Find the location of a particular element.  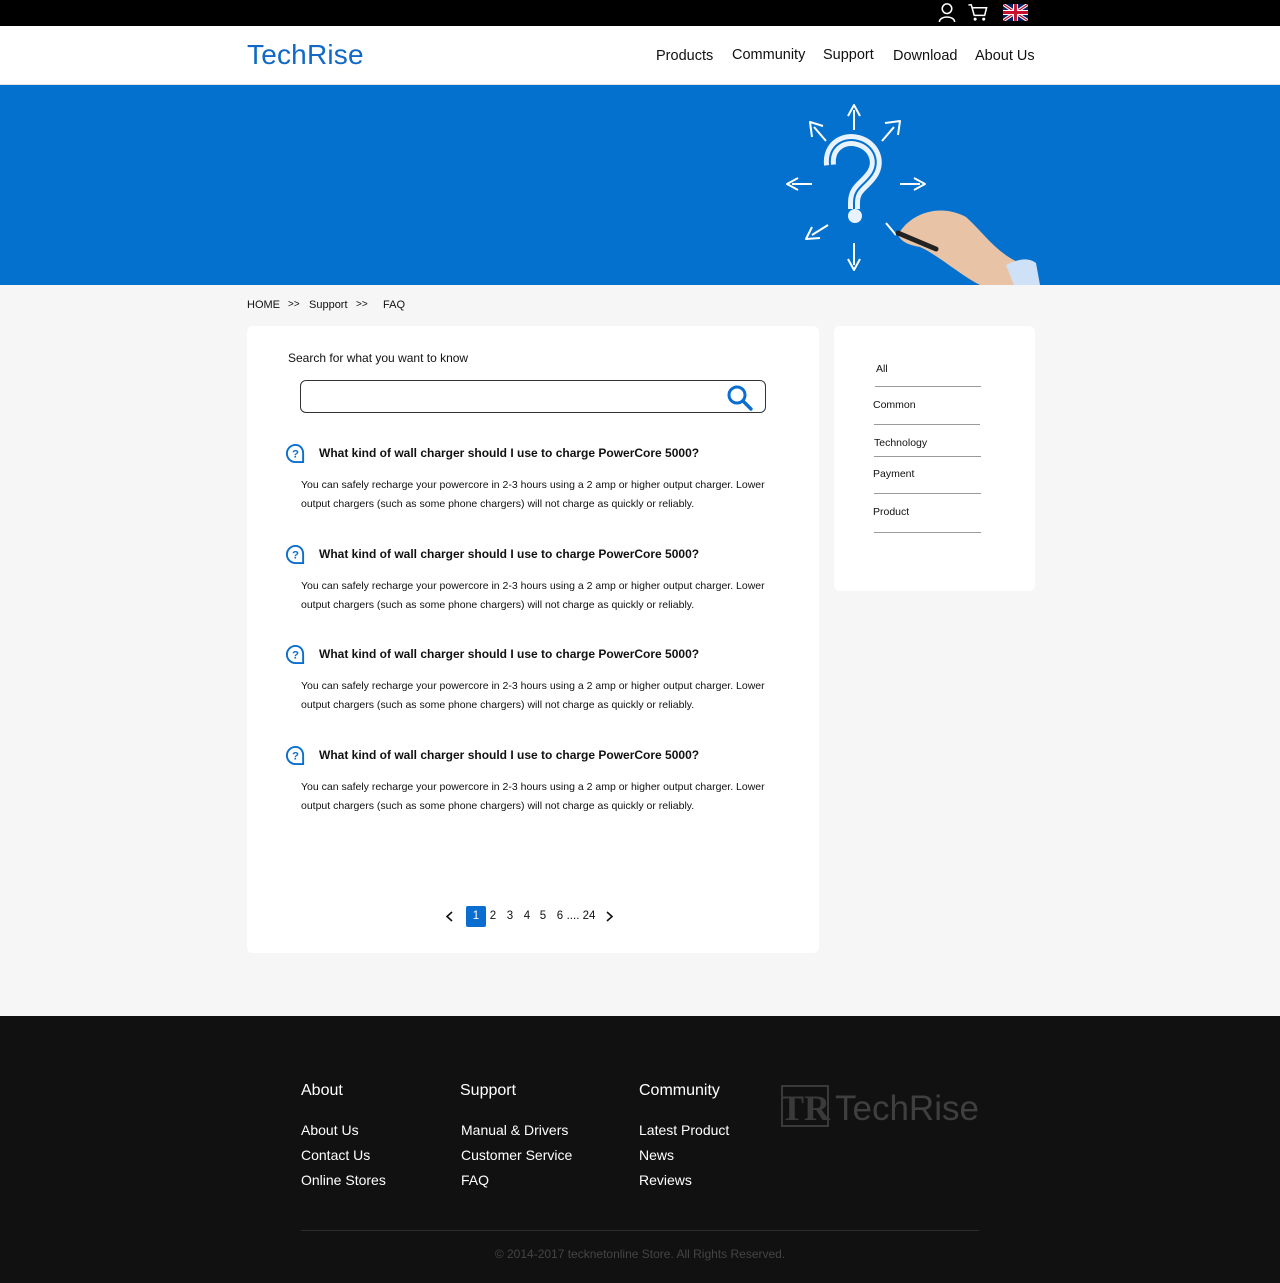

footer-link-customer-service: Customer Service is located at coordinates (516, 1155).